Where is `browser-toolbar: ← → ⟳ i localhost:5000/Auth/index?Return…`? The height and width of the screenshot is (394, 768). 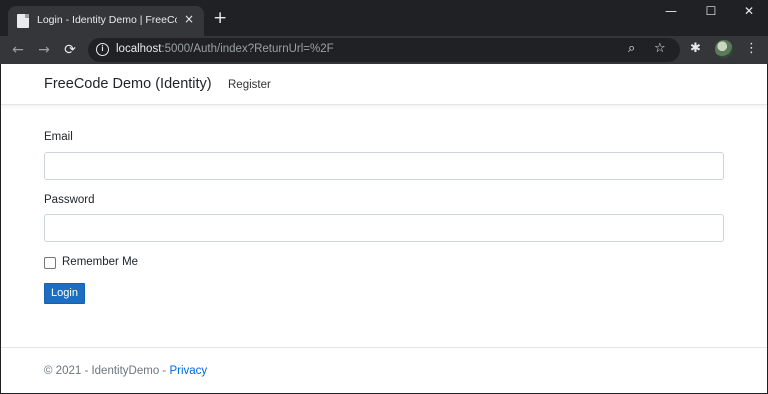 browser-toolbar: ← → ⟳ i localhost:5000/Auth/index?Return… is located at coordinates (384, 50).